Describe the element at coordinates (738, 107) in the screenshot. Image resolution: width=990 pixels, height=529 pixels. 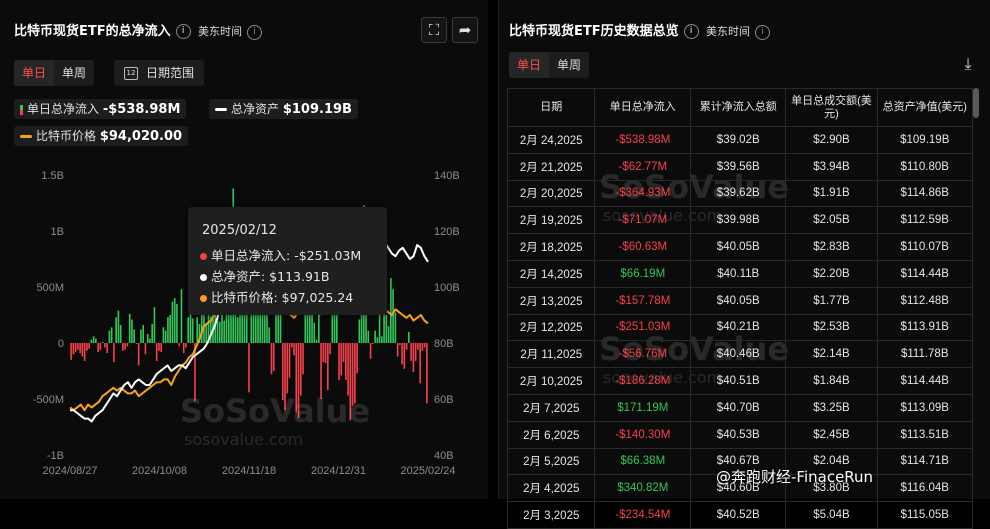
I see `col-header-cumulative: 累计净流入总额` at that location.